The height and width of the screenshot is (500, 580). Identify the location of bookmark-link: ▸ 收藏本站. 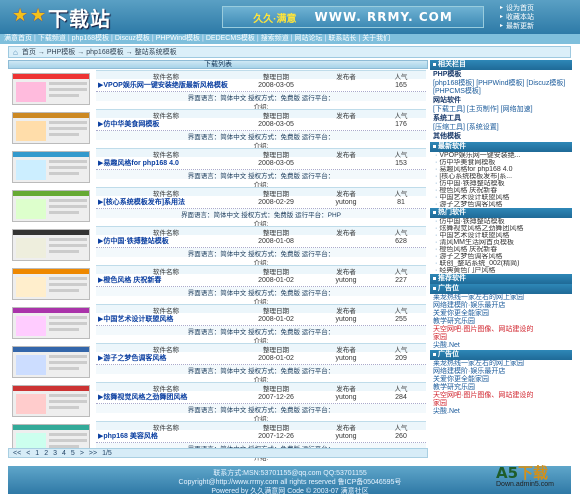
(533, 17).